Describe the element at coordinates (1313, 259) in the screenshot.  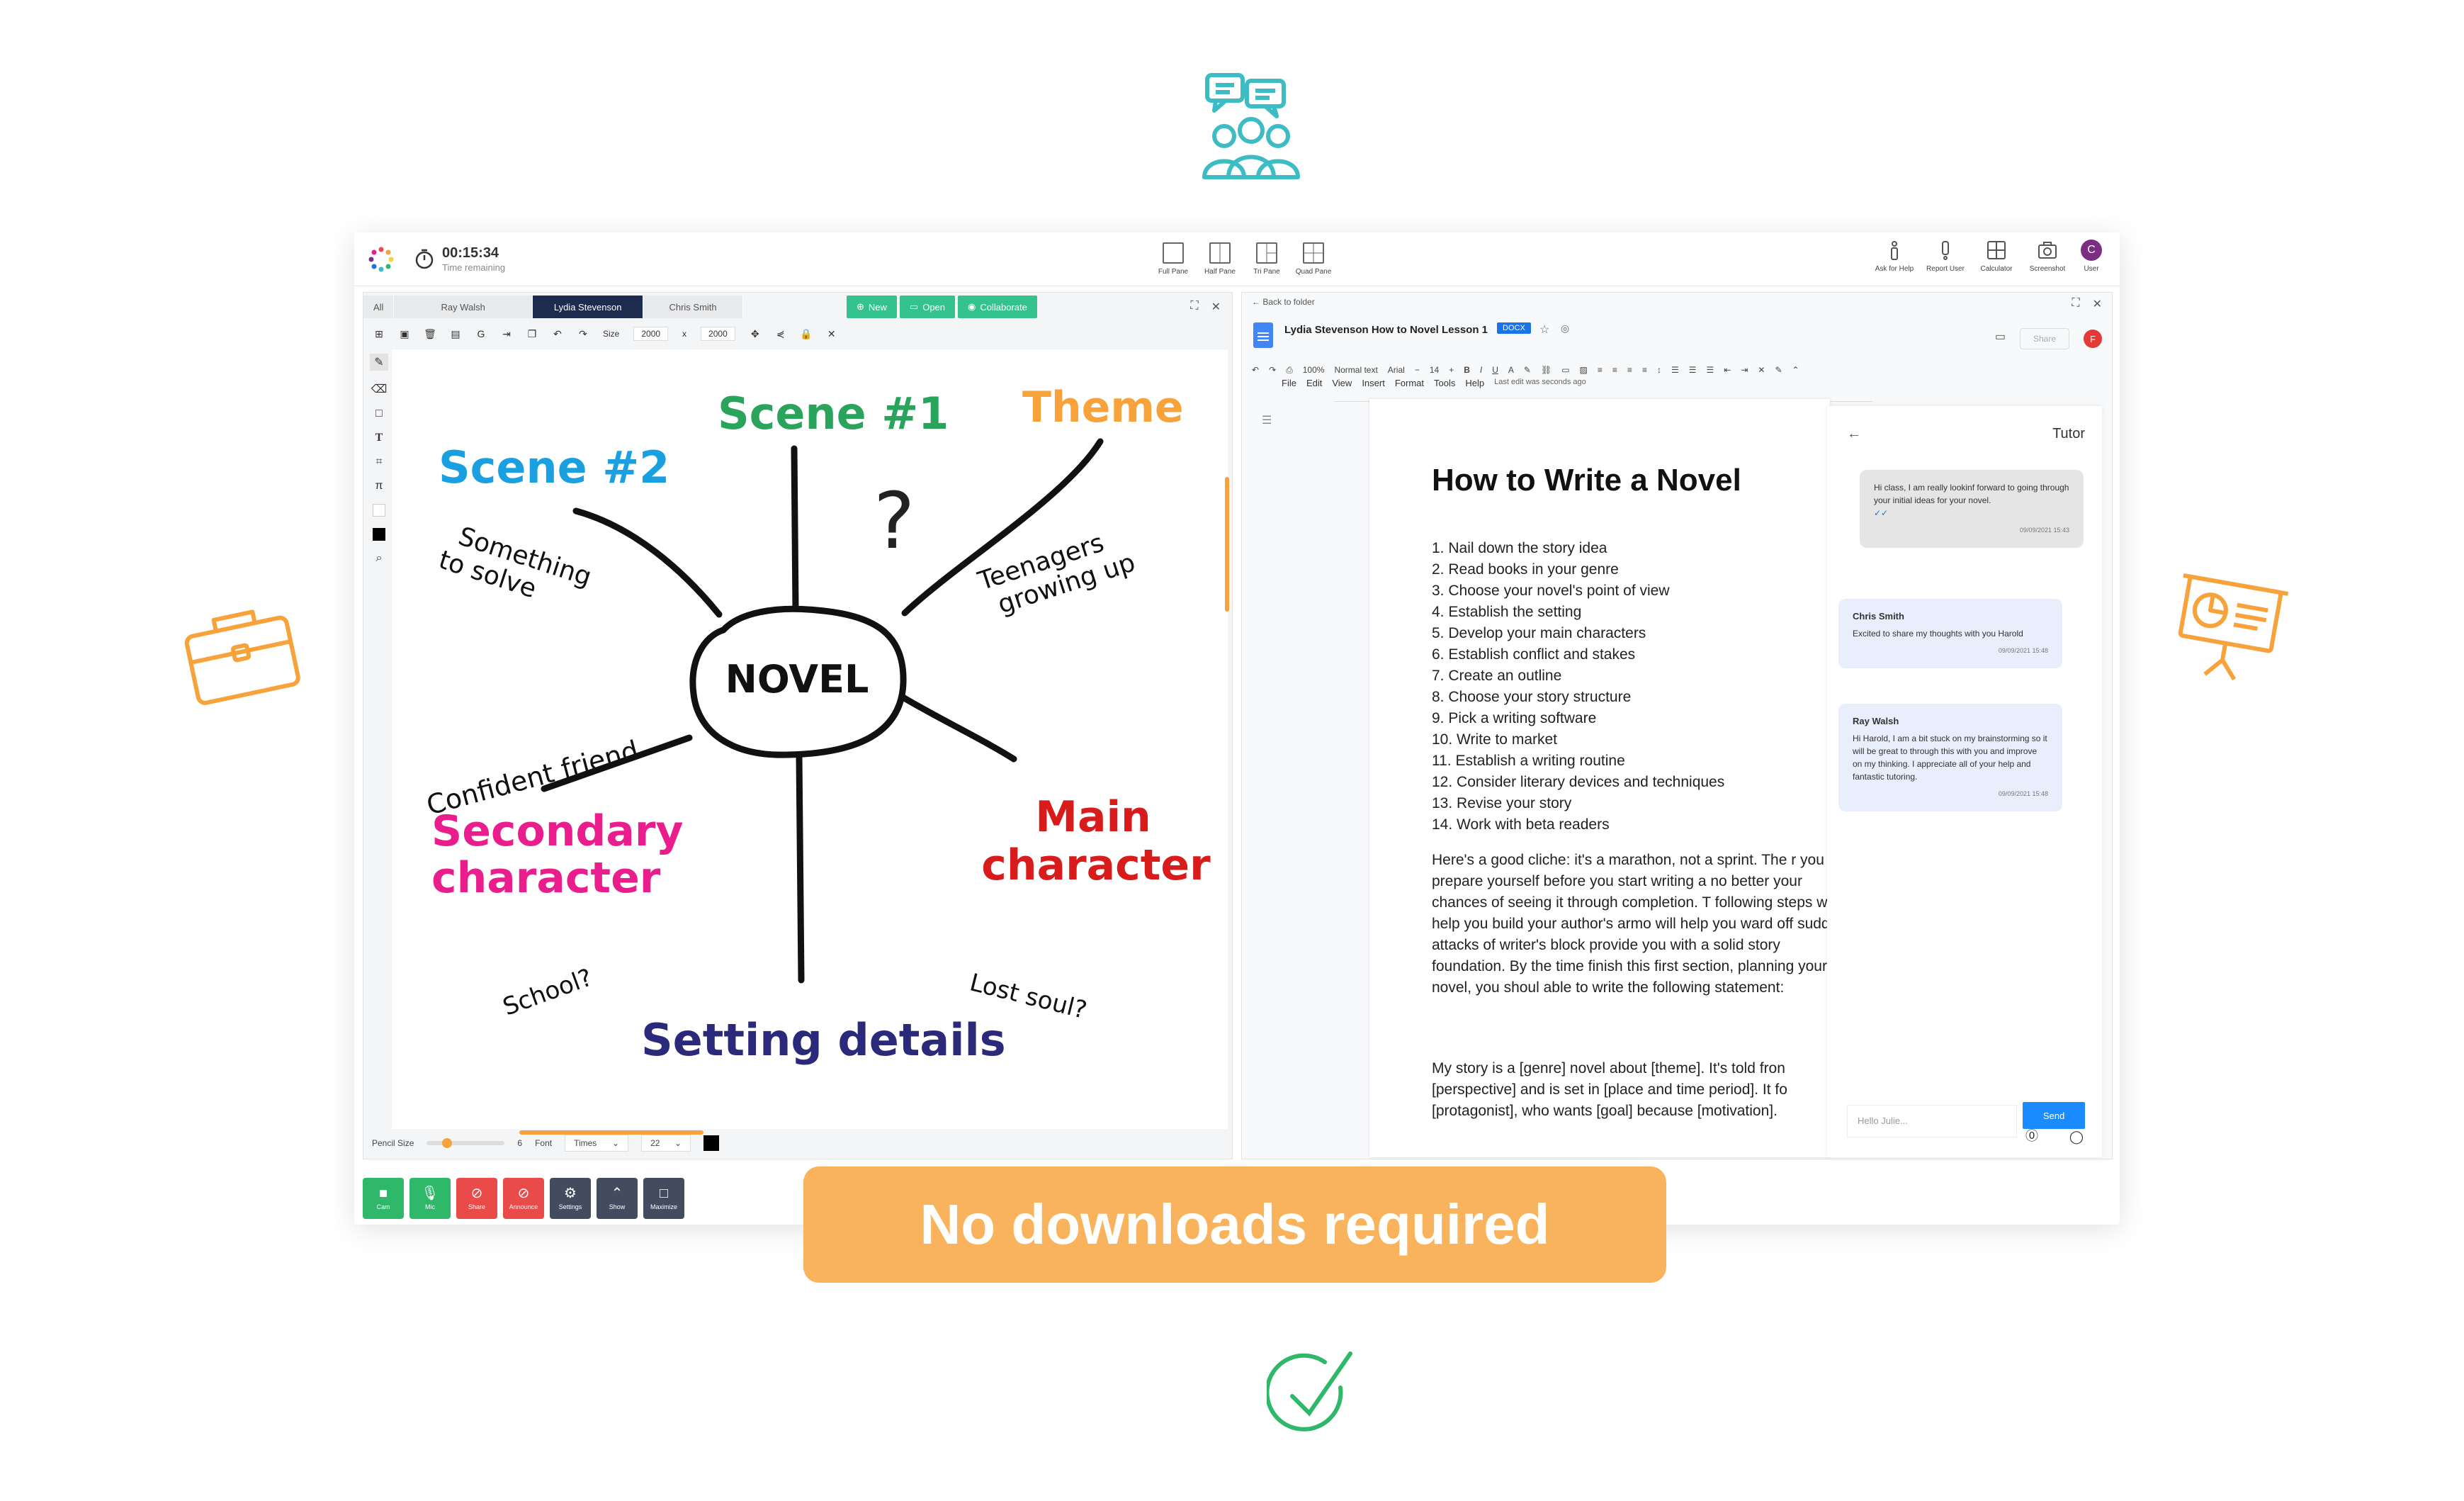
I see `quad-pane-button: Quad Pane` at that location.